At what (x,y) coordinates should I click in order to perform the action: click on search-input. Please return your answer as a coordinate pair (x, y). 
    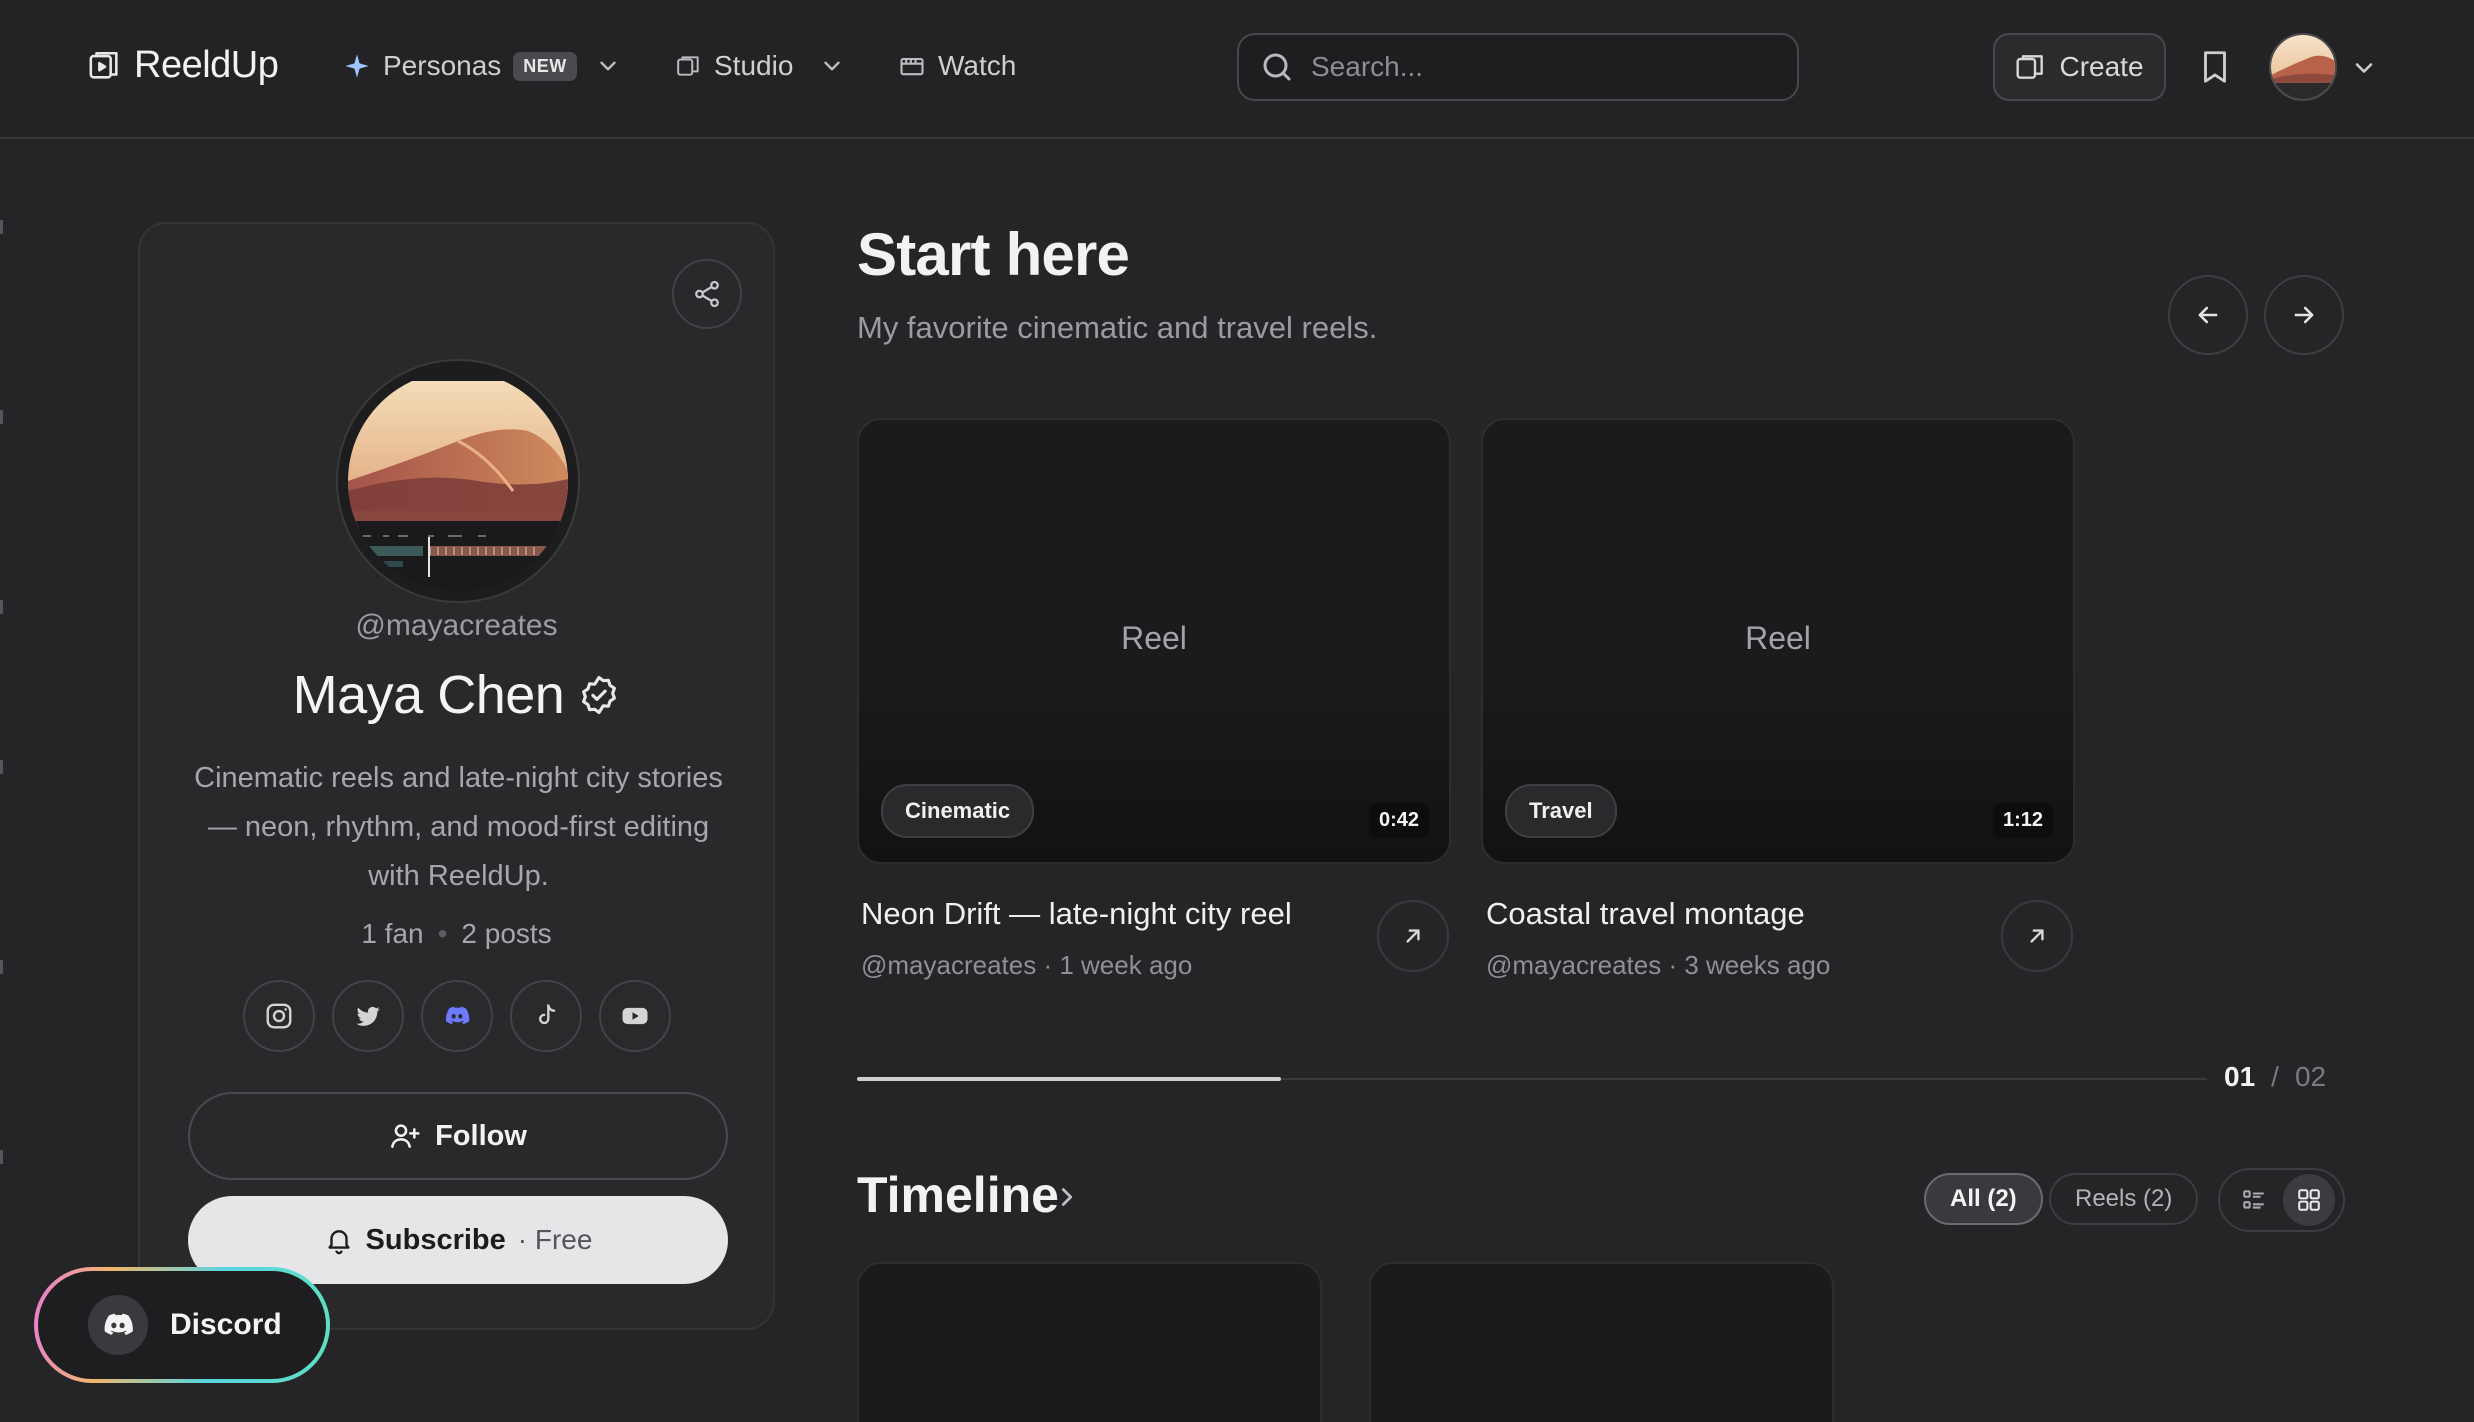
    Looking at the image, I should click on (1546, 67).